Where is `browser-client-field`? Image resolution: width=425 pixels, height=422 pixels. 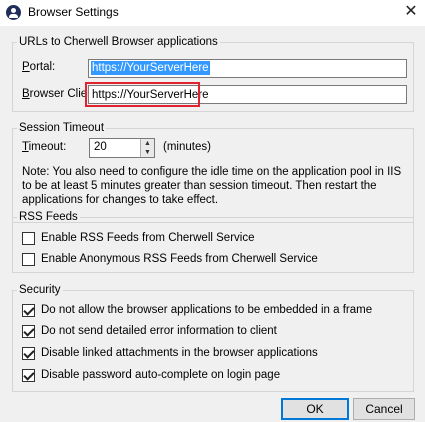
browser-client-field is located at coordinates (247, 94).